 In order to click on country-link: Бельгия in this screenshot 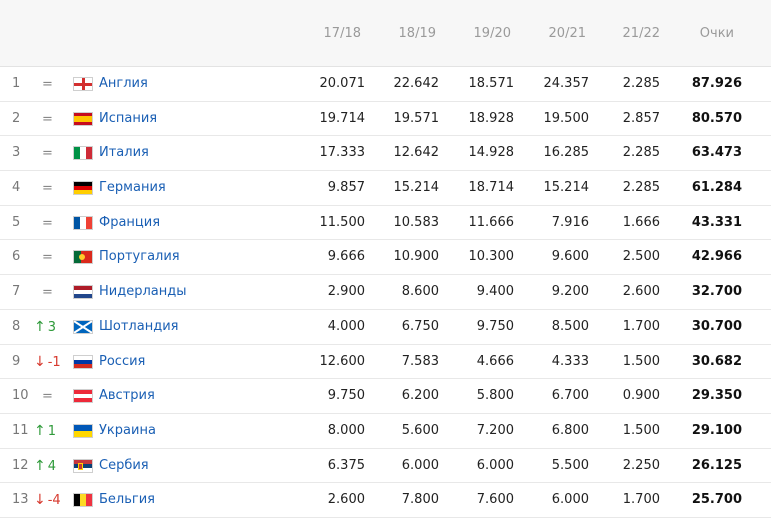, I will do `click(127, 500)`.